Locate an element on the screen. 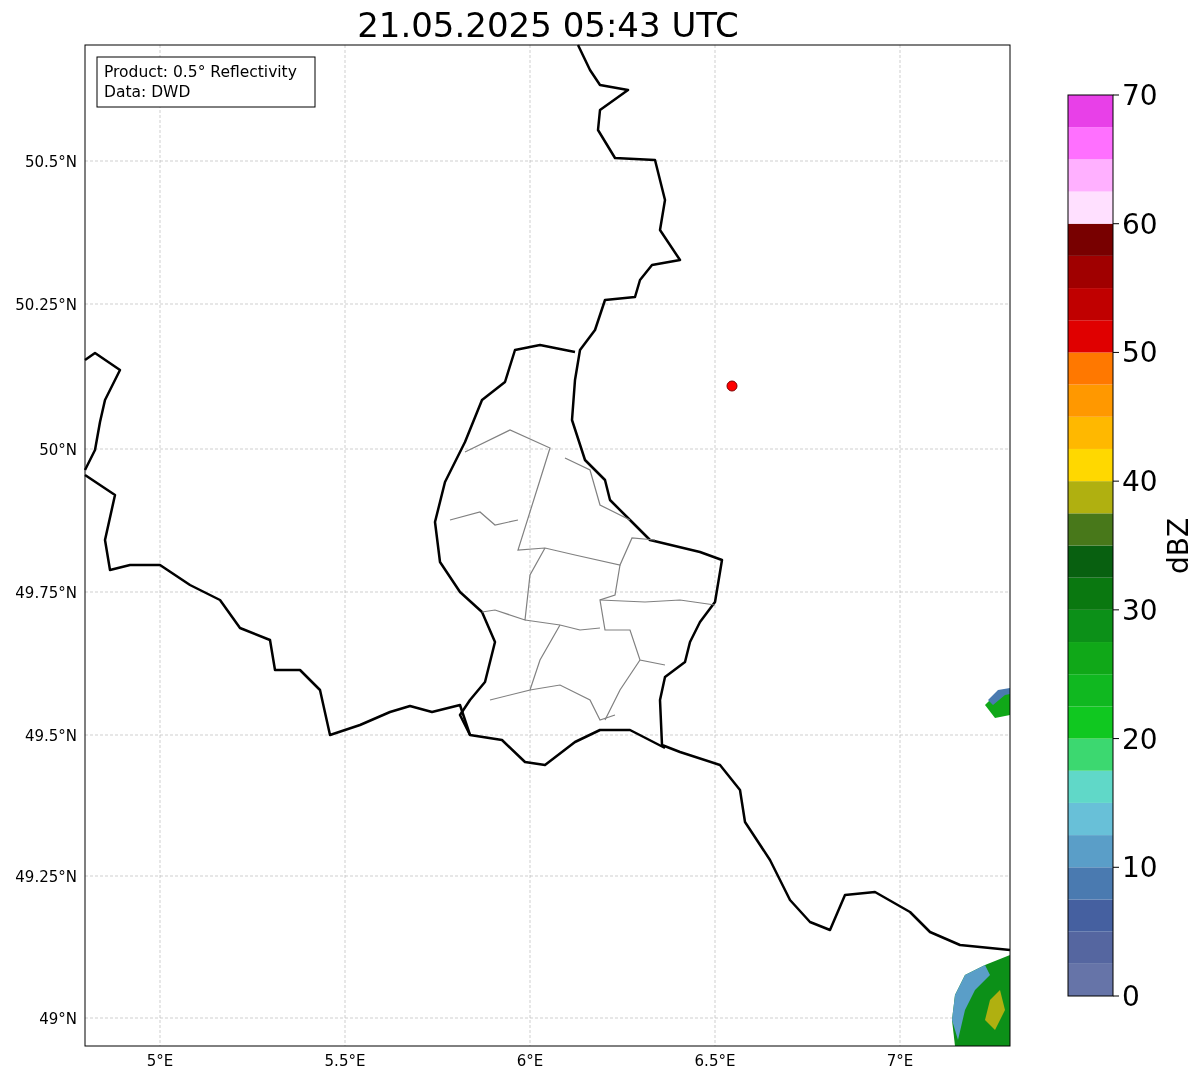  axis-tick-label: 49.5°N is located at coordinates (50, 736).